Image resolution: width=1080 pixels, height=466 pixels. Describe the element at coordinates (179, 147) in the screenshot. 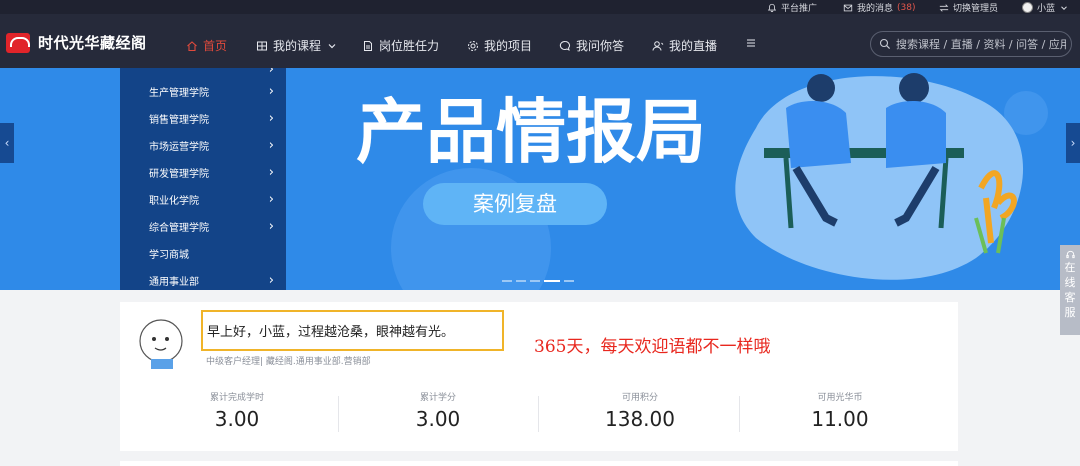

I see `category-label: 市场运营学院` at that location.